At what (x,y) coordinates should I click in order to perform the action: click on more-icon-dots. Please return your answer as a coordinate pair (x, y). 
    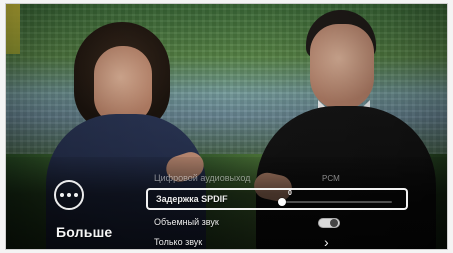
    Looking at the image, I should click on (69, 195).